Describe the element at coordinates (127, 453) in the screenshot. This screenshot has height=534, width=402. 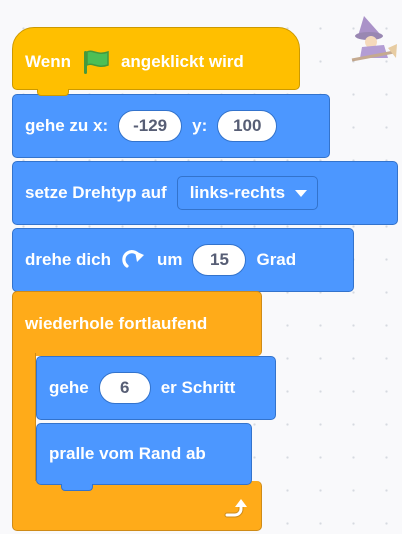
I see `bounce-label: pralle vom Rand ab` at that location.